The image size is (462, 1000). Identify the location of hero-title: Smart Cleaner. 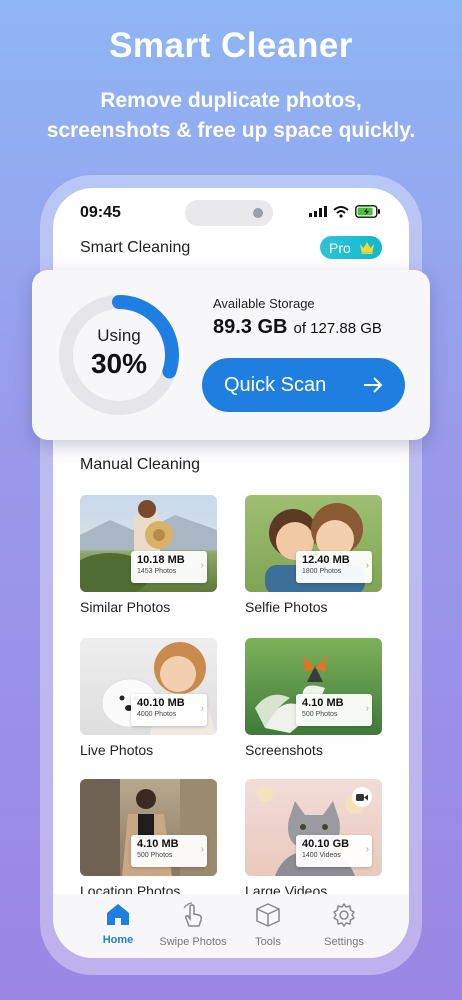
(231, 45).